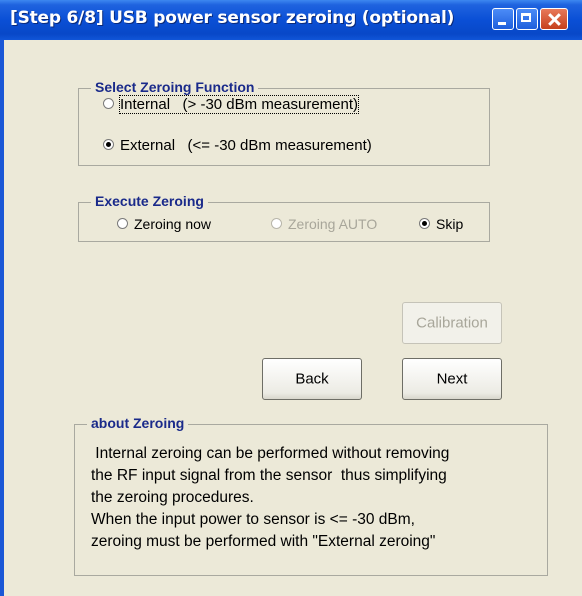 The height and width of the screenshot is (596, 582). What do you see at coordinates (138, 423) in the screenshot?
I see `about-zeroing-legend: about Zeroing` at bounding box center [138, 423].